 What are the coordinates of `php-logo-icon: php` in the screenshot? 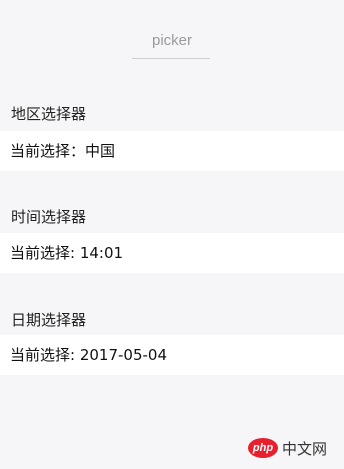 It's located at (263, 448).